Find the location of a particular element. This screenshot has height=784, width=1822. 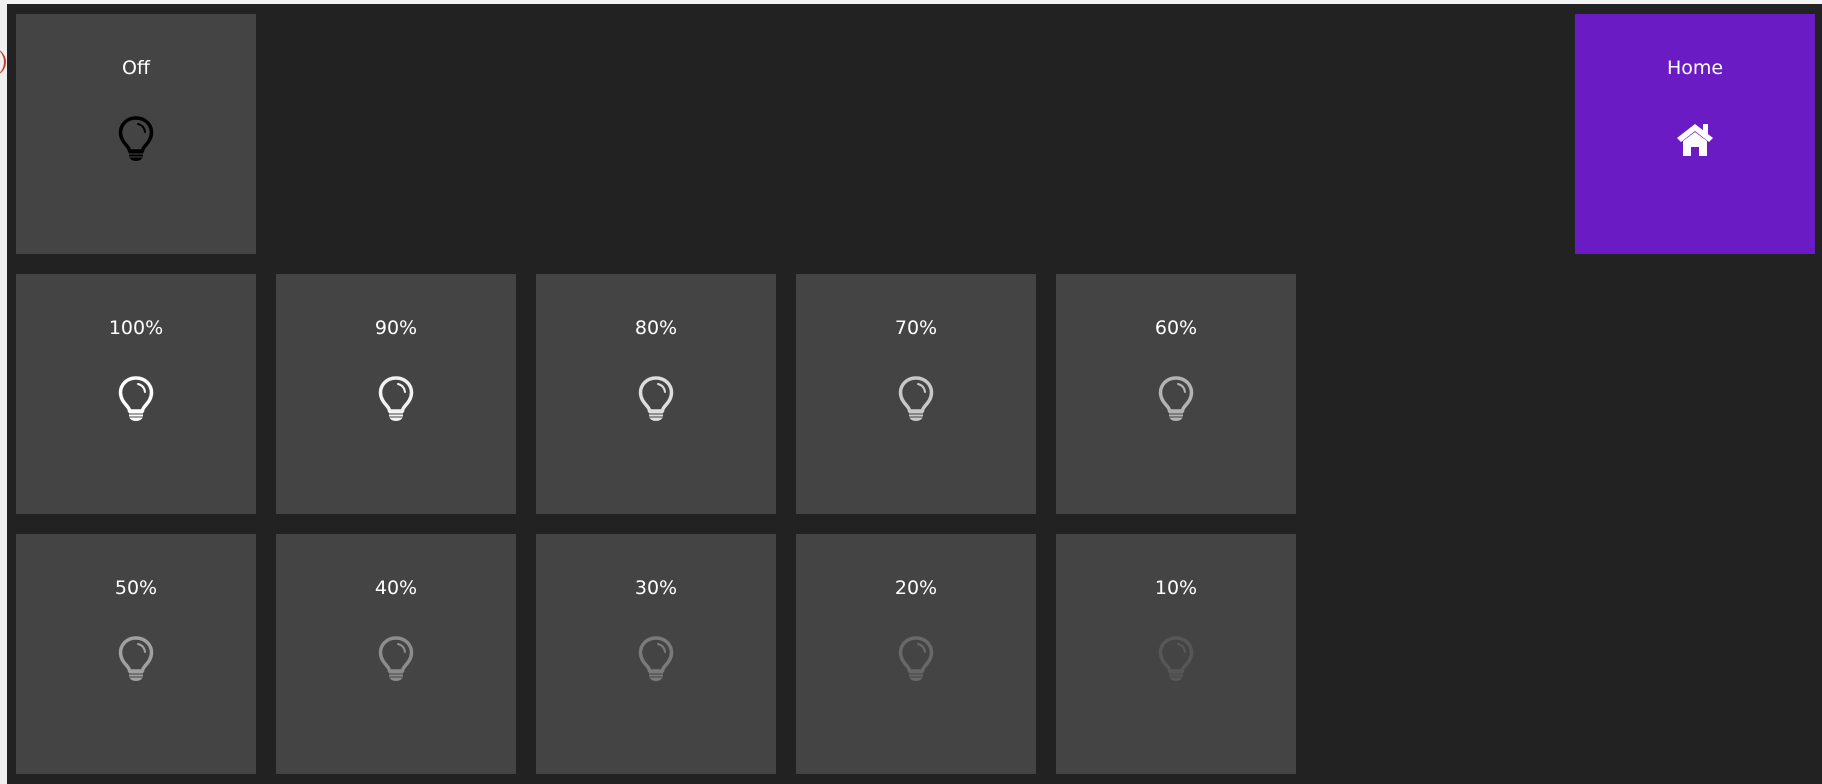

brightness-100-button: 100% is located at coordinates (136, 394).